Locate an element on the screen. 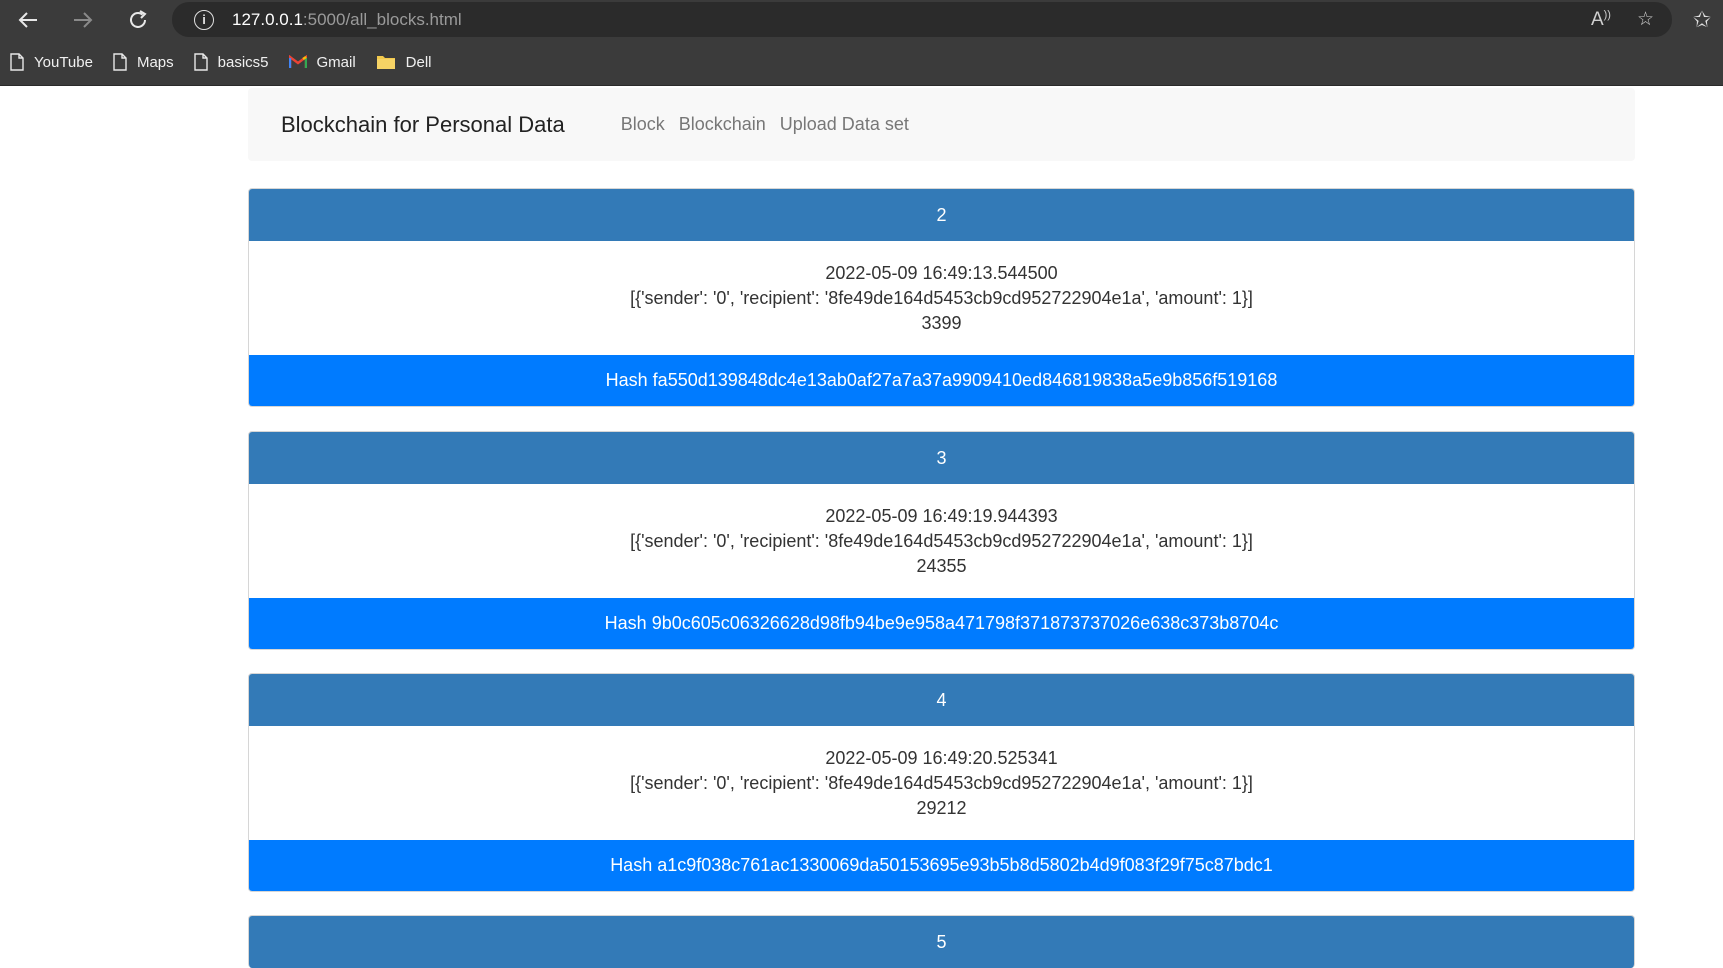 This screenshot has height=968, width=1723. bookmark-gmail: Gmail is located at coordinates (322, 62).